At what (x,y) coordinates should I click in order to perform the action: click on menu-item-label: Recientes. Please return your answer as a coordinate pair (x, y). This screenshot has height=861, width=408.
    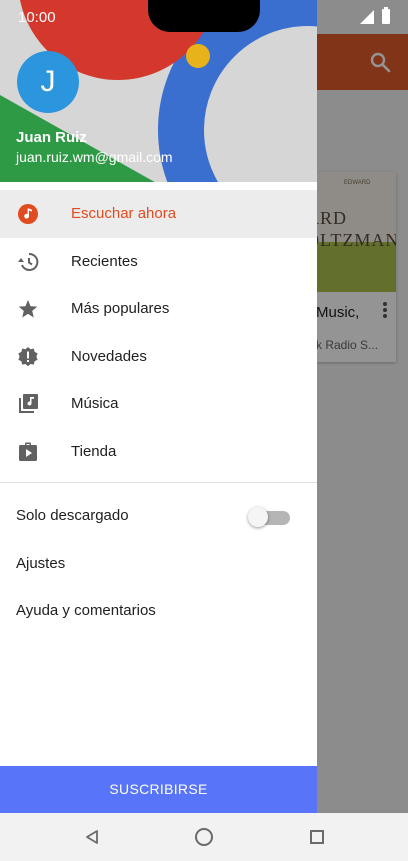
    Looking at the image, I should click on (104, 261).